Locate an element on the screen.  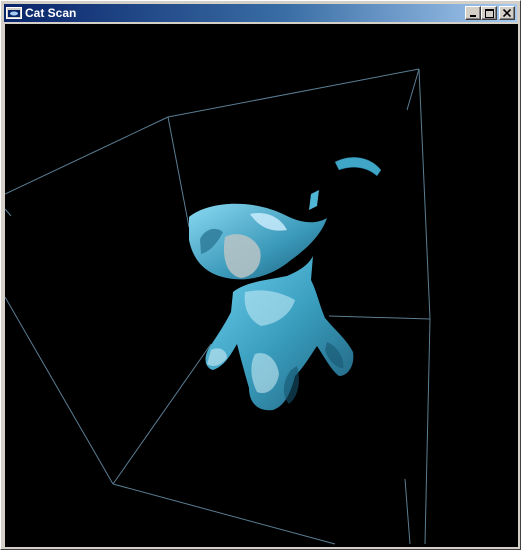
caption-buttons is located at coordinates (490, 13).